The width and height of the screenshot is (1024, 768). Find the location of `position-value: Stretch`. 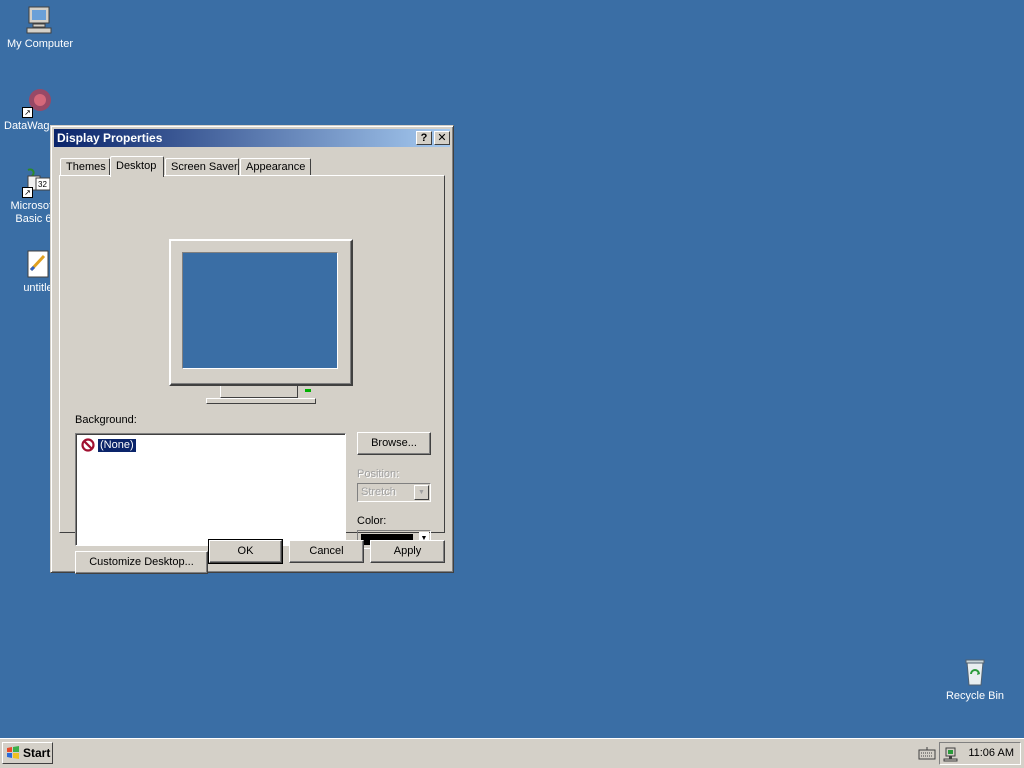

position-value: Stretch is located at coordinates (378, 492).